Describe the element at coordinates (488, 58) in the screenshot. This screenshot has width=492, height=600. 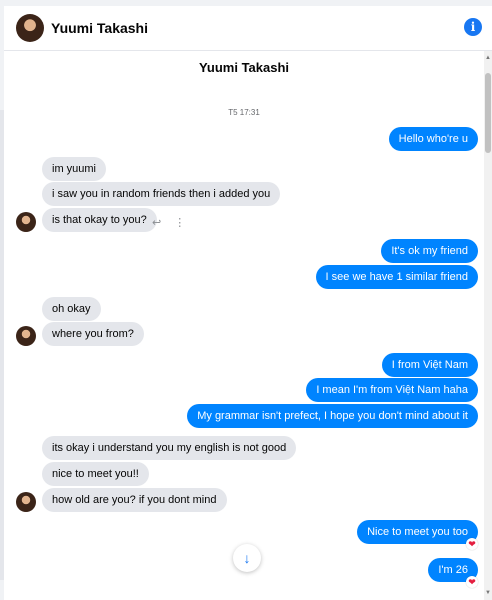
I see `scroll-up-arrow-icon: ▲` at that location.